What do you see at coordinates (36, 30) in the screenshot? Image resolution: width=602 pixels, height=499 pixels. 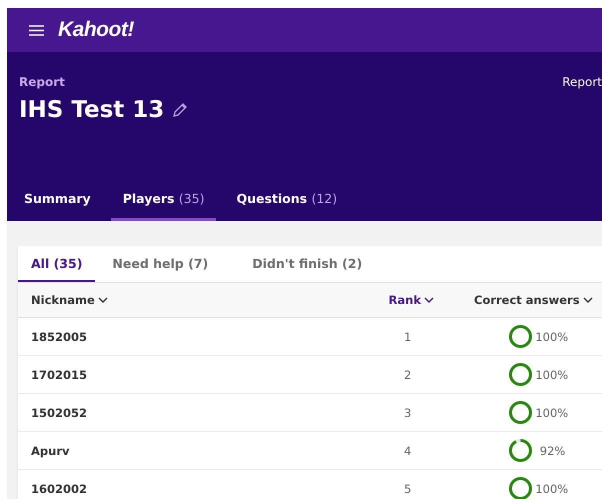 I see `menu-icon` at bounding box center [36, 30].